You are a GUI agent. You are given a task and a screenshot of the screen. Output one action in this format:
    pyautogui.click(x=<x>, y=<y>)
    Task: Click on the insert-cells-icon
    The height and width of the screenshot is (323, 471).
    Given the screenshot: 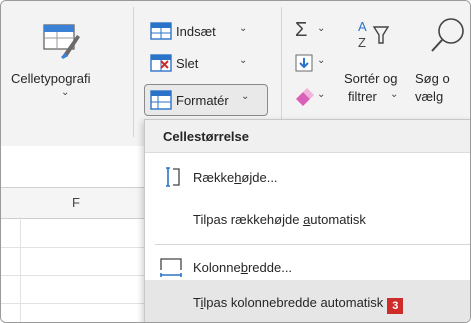 What is the action you would take?
    pyautogui.click(x=161, y=31)
    